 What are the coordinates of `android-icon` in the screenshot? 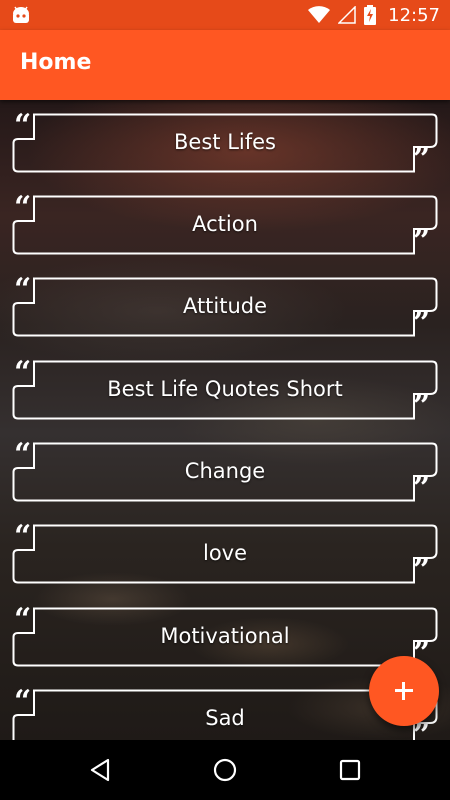 It's located at (21, 14).